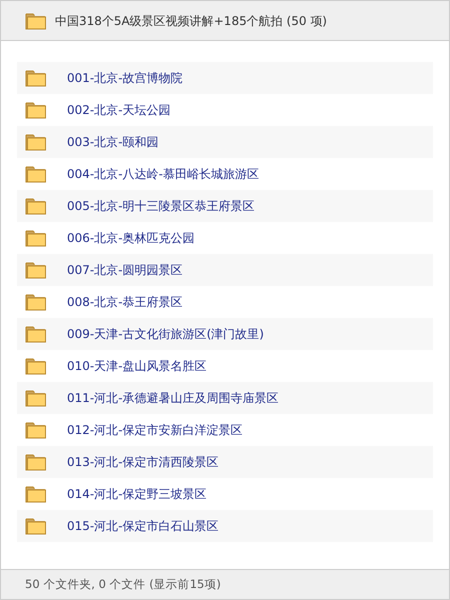 This screenshot has height=600, width=450. What do you see at coordinates (125, 302) in the screenshot?
I see `folder-name: 008-北京-恭王府景区` at bounding box center [125, 302].